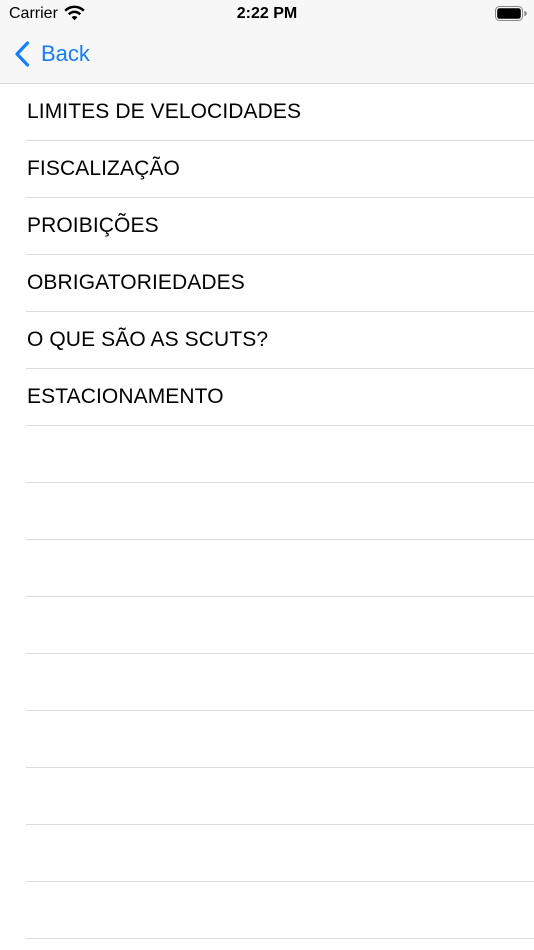 The height and width of the screenshot is (950, 534). What do you see at coordinates (65, 53) in the screenshot?
I see `back-label: Back` at bounding box center [65, 53].